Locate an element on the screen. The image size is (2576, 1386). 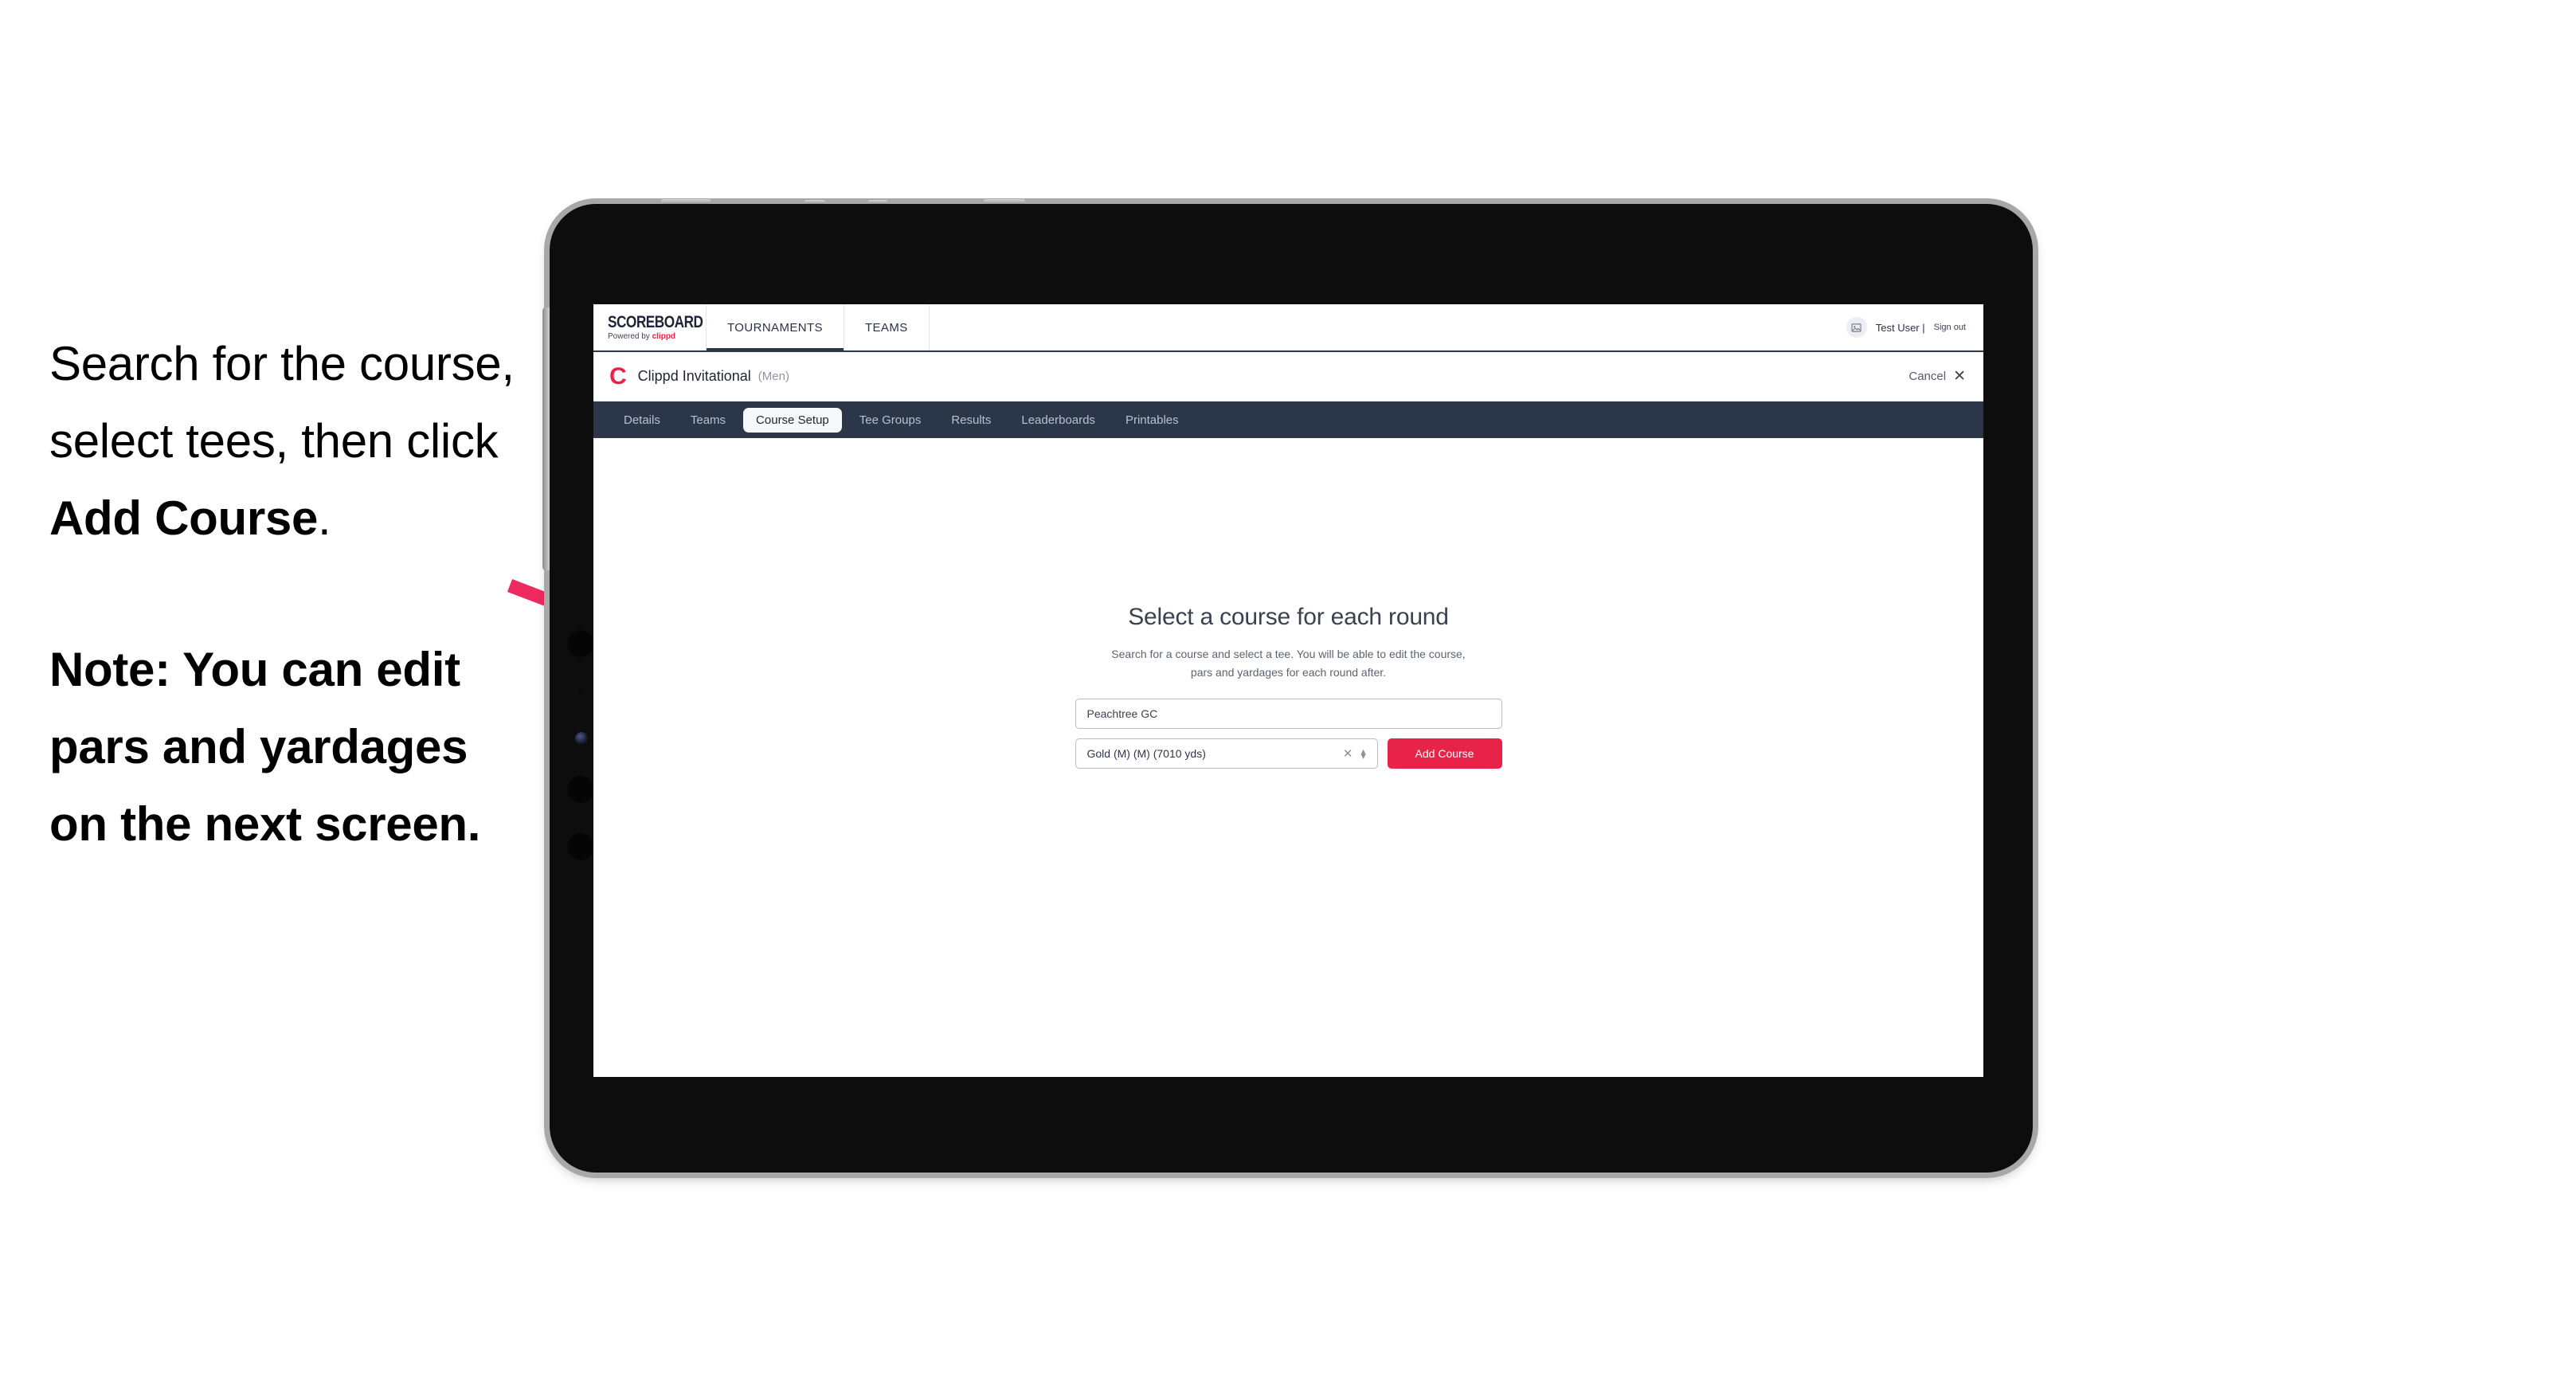
stepper-updown-icon: ▴ ▾ is located at coordinates (1363, 754).